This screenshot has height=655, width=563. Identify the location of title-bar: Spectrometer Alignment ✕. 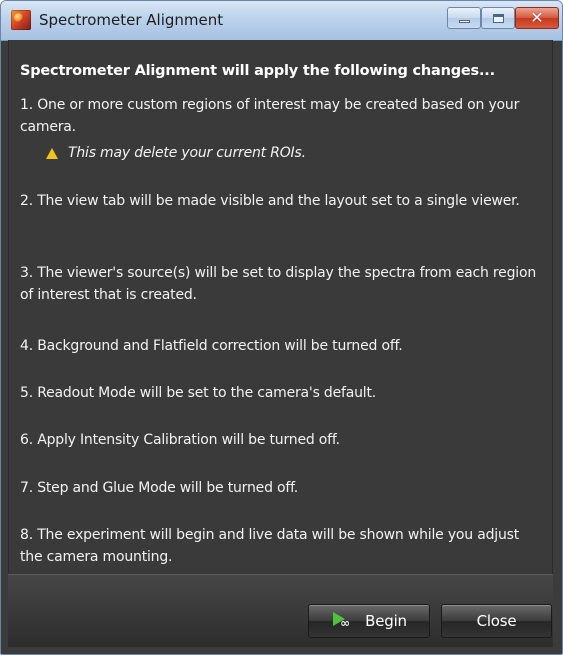
(281, 21).